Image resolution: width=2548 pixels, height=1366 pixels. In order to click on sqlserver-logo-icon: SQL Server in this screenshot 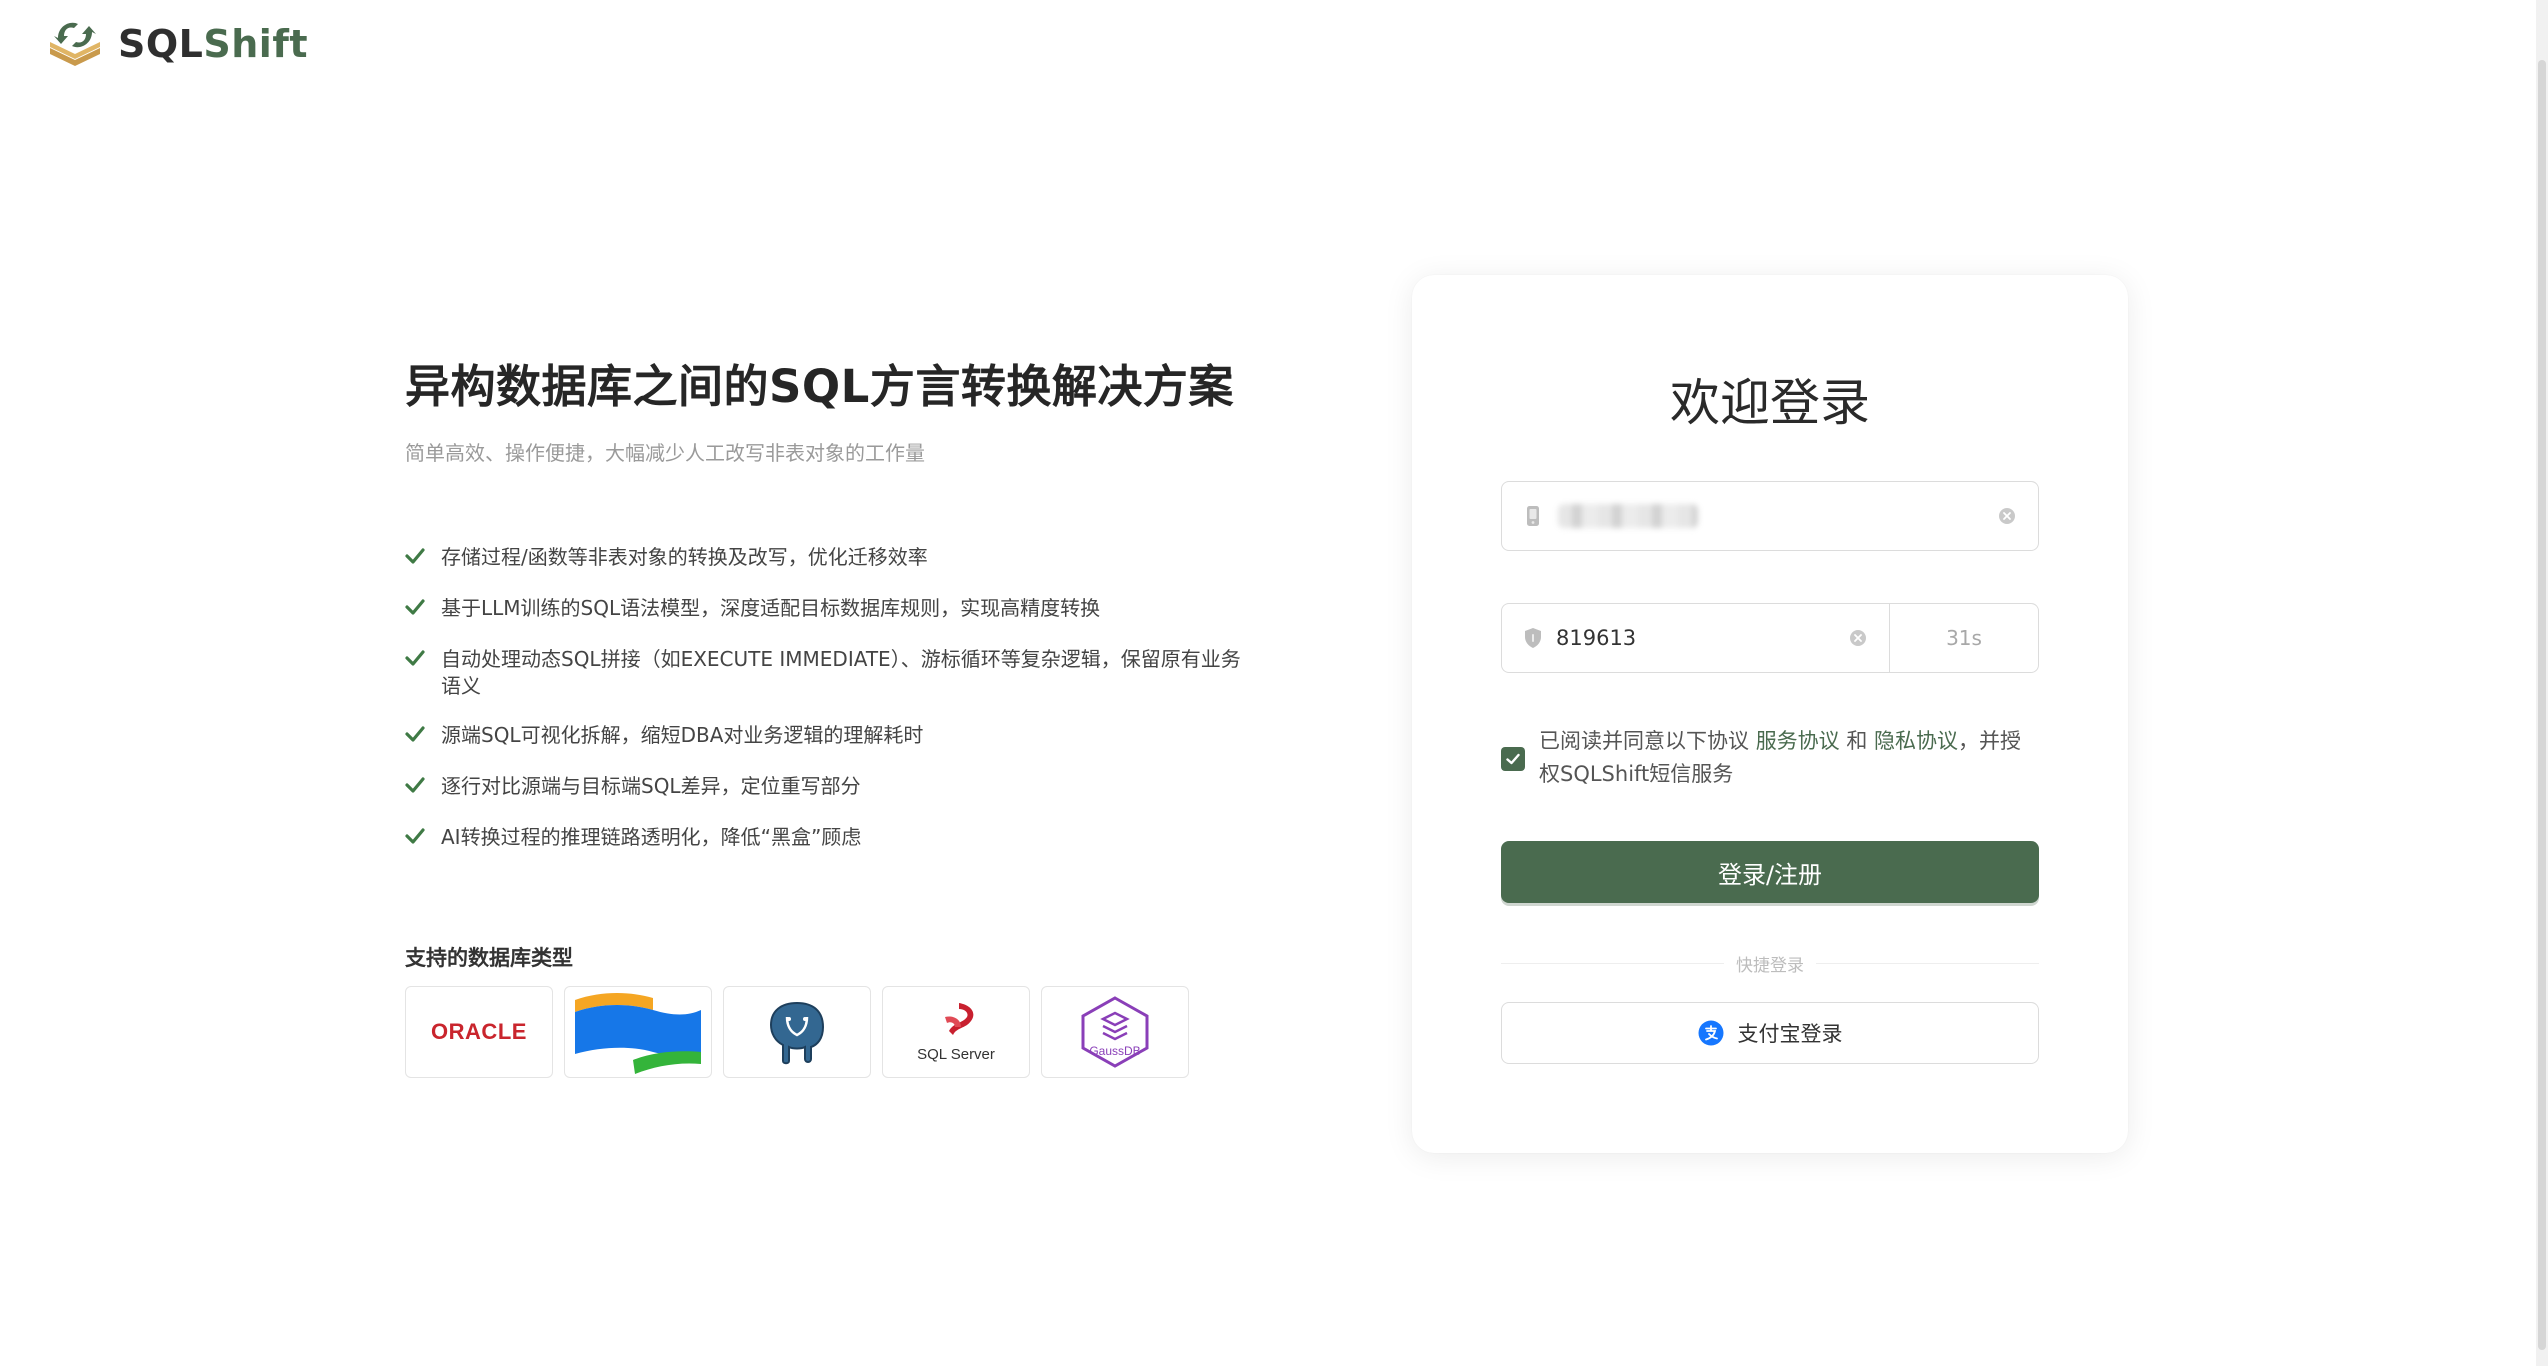, I will do `click(956, 1033)`.